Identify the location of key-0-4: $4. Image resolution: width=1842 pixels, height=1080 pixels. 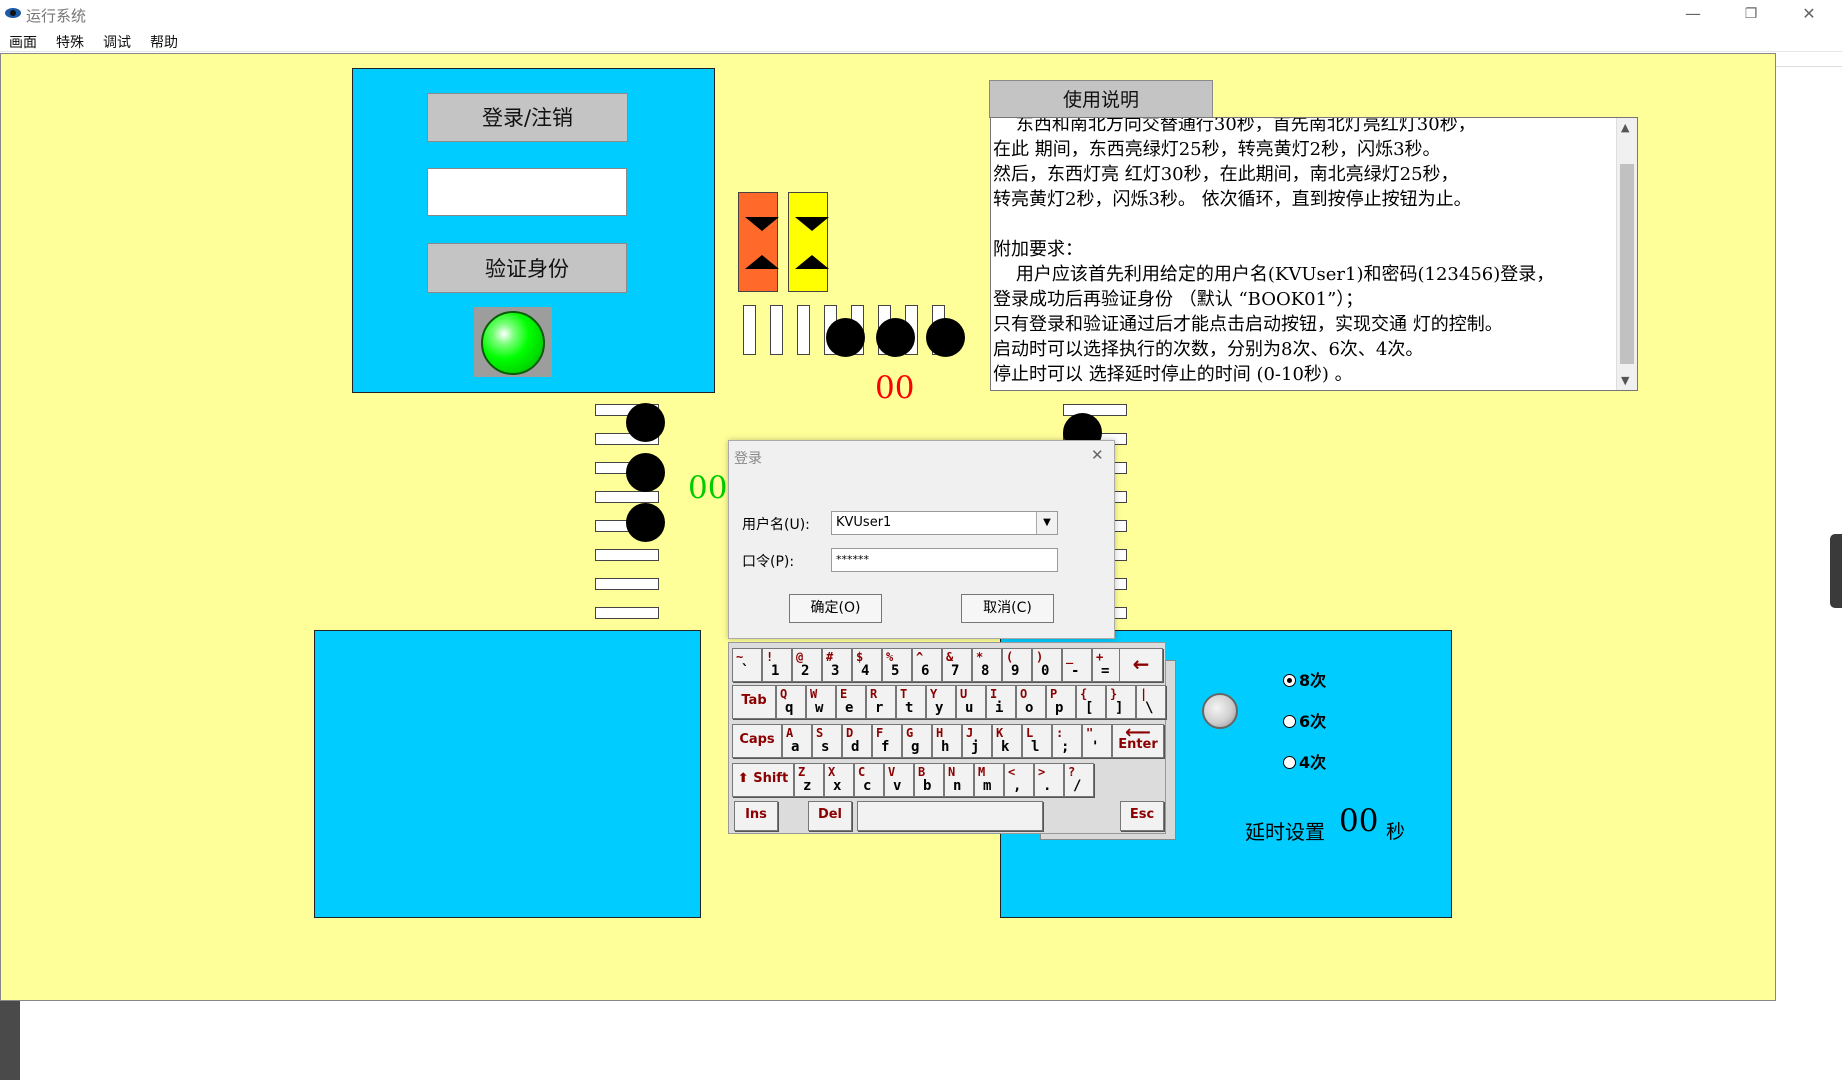
(867, 665).